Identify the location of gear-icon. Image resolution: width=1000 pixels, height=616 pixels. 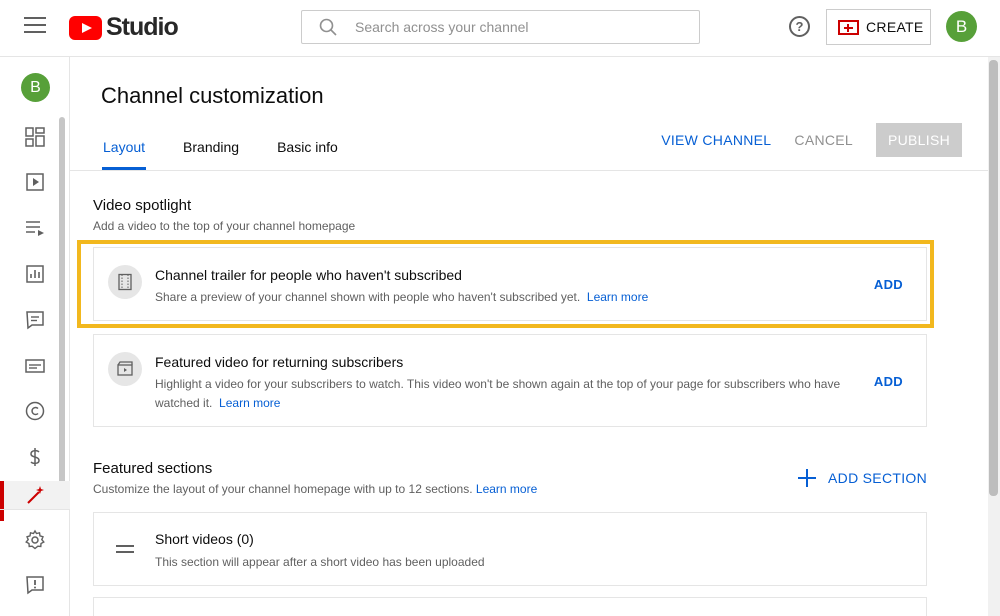
(35, 539).